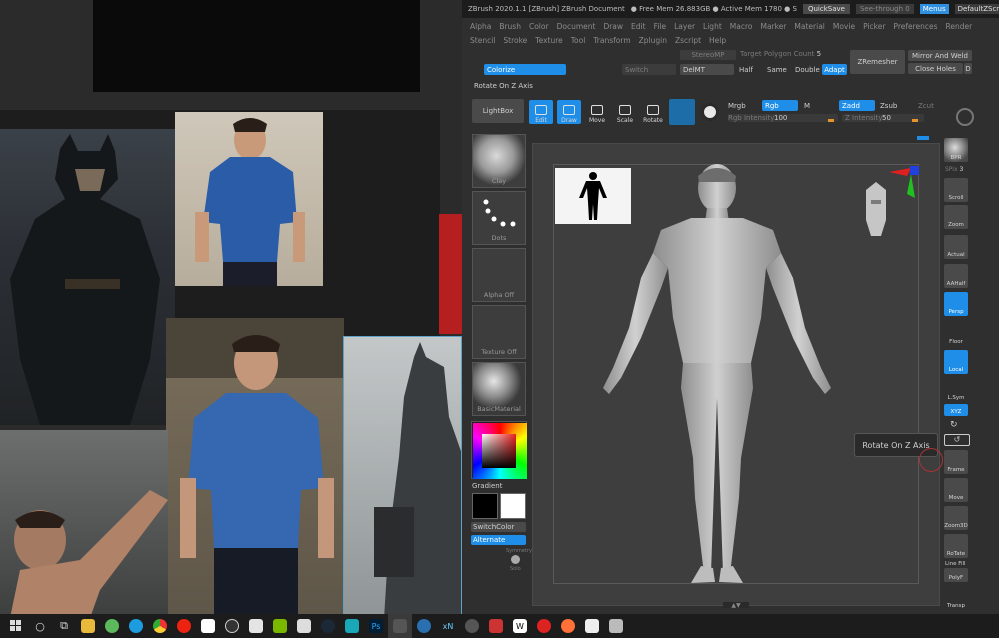  I want to click on firefox-icon, so click(568, 626).